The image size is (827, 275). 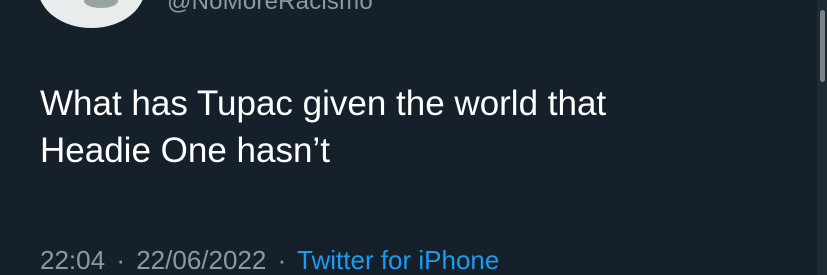 What do you see at coordinates (822, 46) in the screenshot?
I see `scrollbar-thumb` at bounding box center [822, 46].